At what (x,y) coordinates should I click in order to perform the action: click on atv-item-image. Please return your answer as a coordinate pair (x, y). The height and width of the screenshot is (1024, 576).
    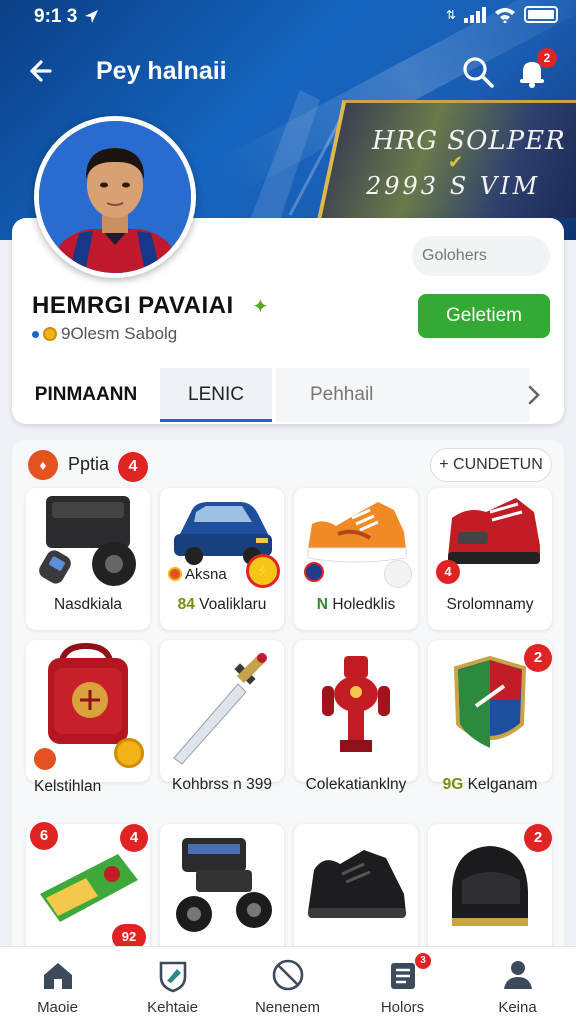
    Looking at the image, I should click on (224, 885).